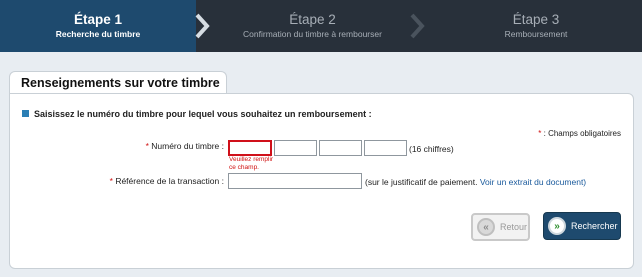  Describe the element at coordinates (594, 226) in the screenshot. I see `search-button-label: Rechercher` at that location.